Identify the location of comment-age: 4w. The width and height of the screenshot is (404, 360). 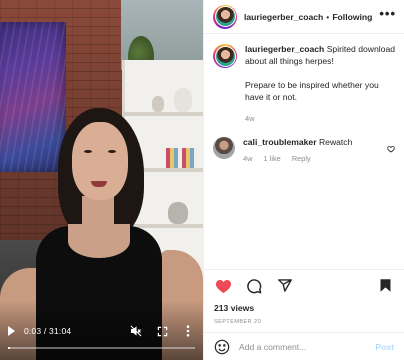
(248, 158).